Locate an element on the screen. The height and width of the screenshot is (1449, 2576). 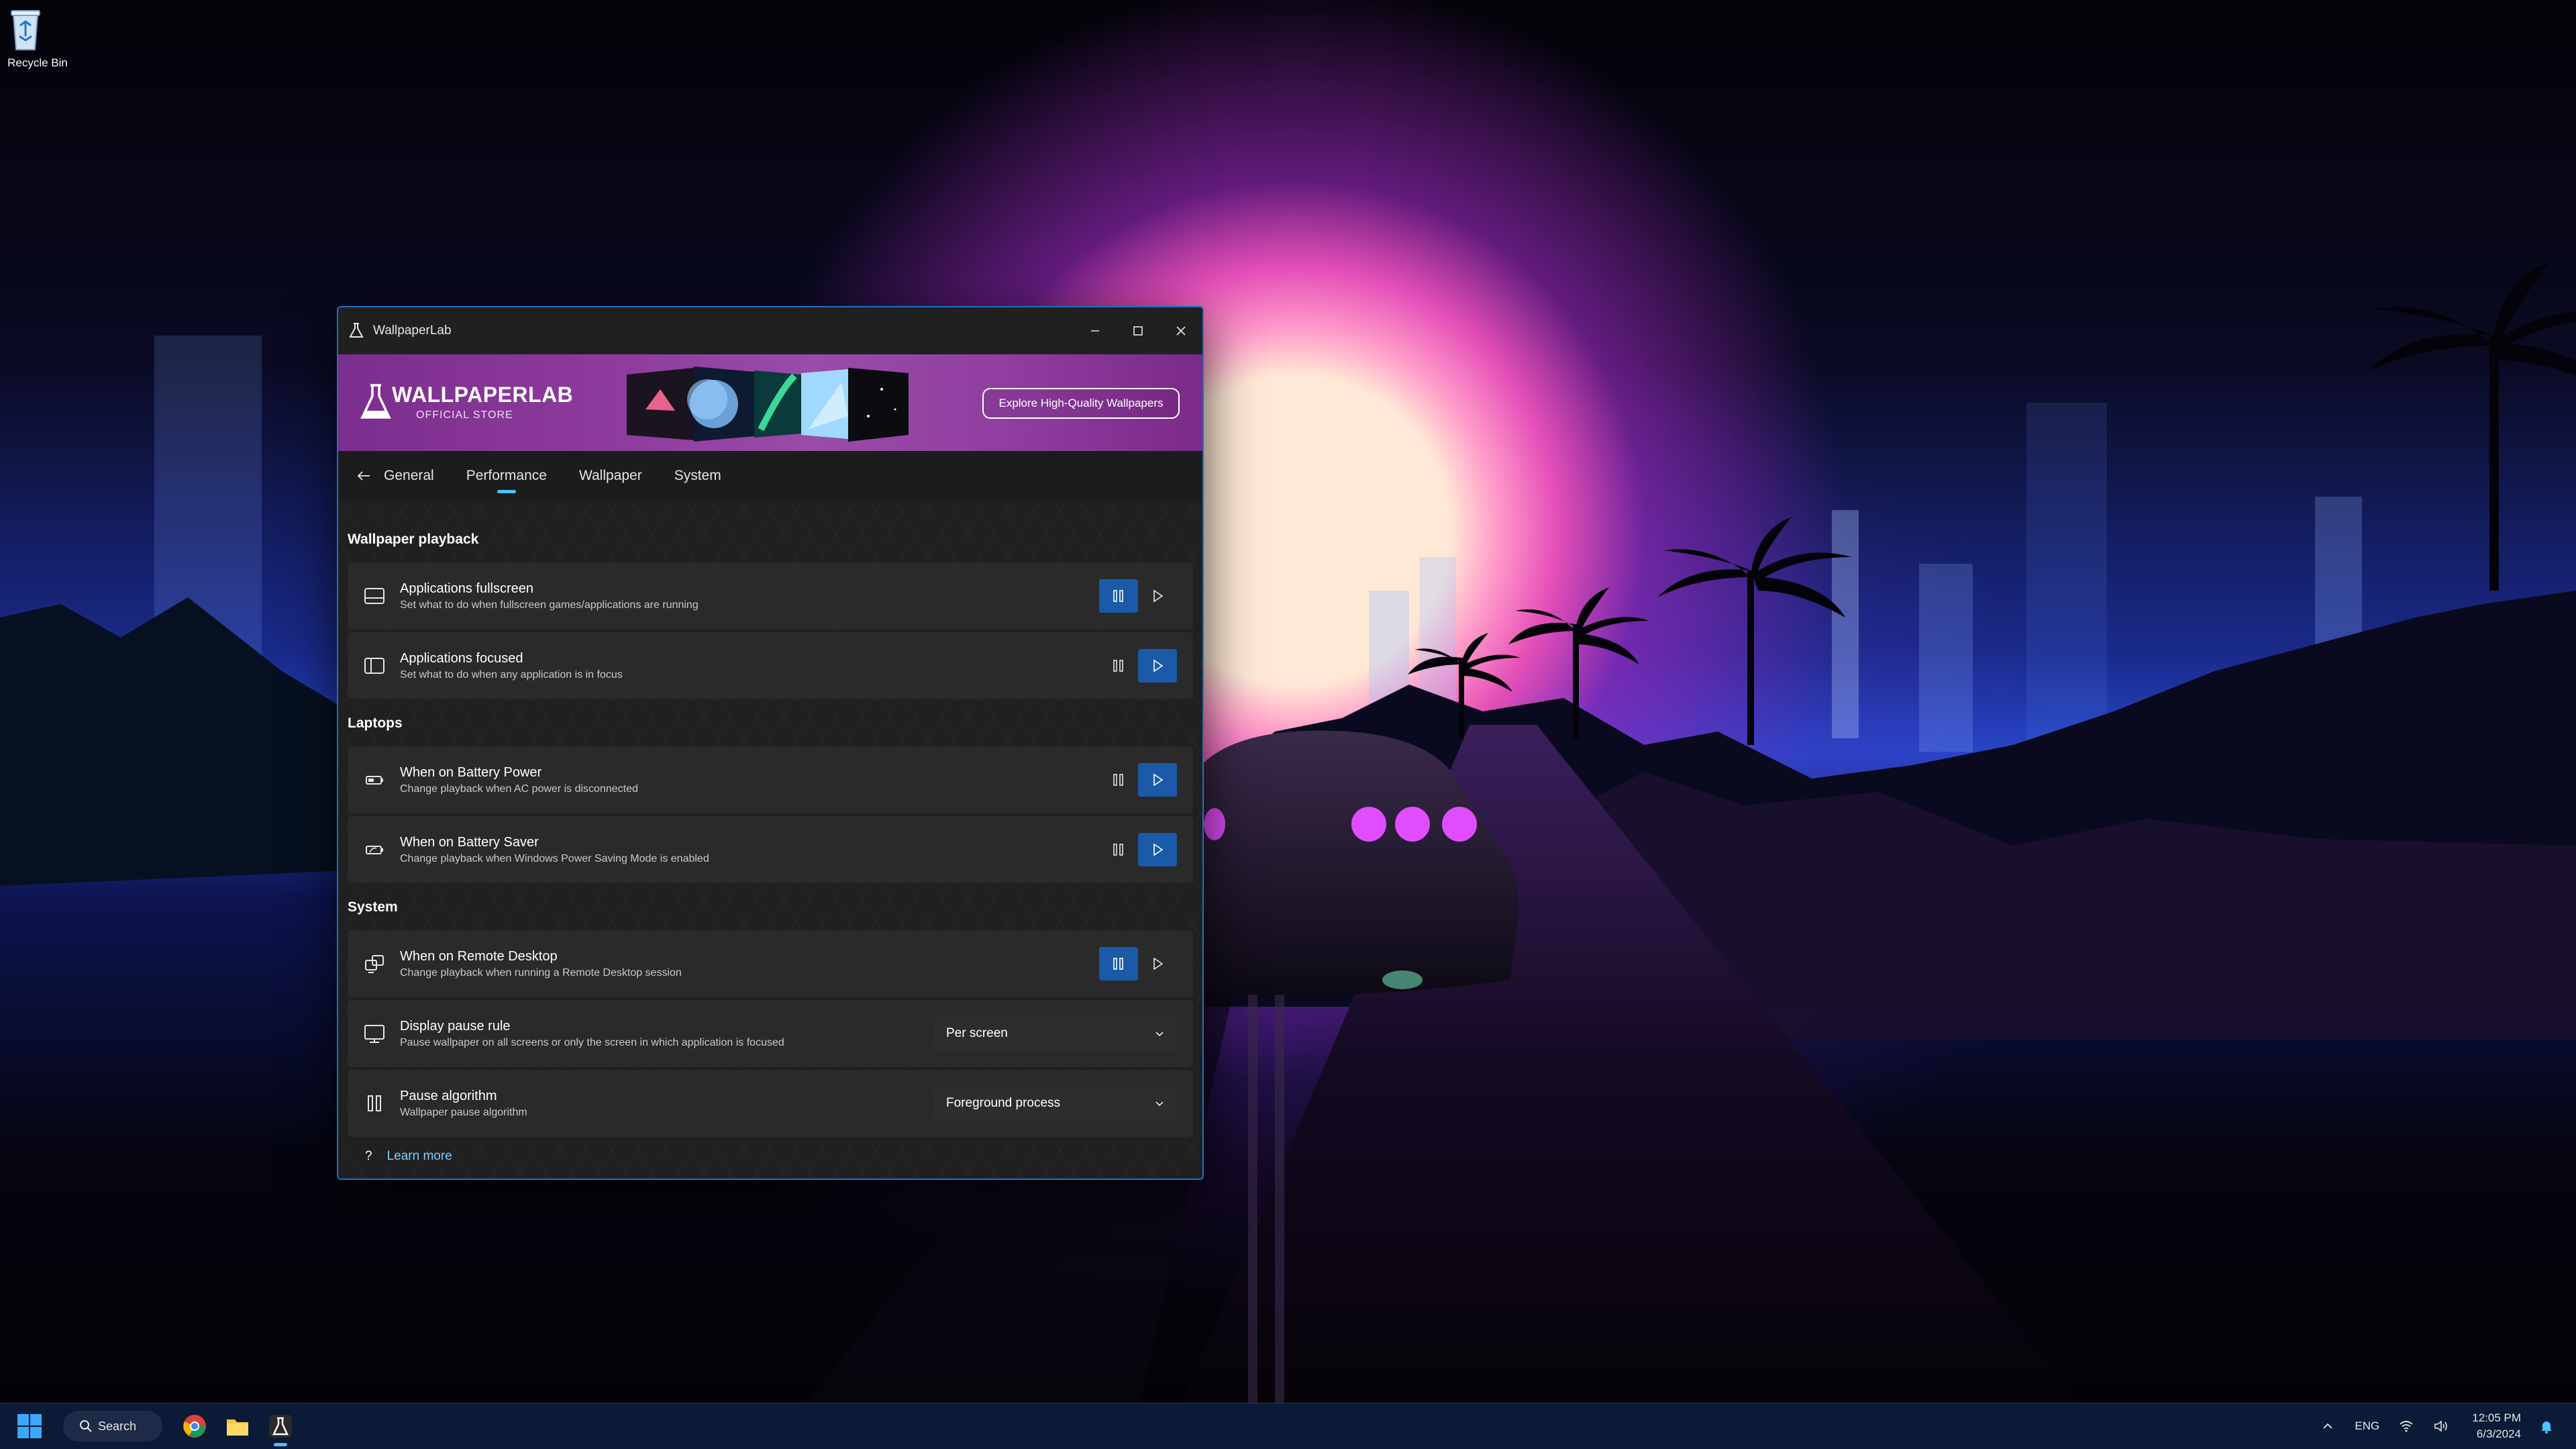
display-pause-rule-dropdown: Per screen is located at coordinates (1055, 1033).